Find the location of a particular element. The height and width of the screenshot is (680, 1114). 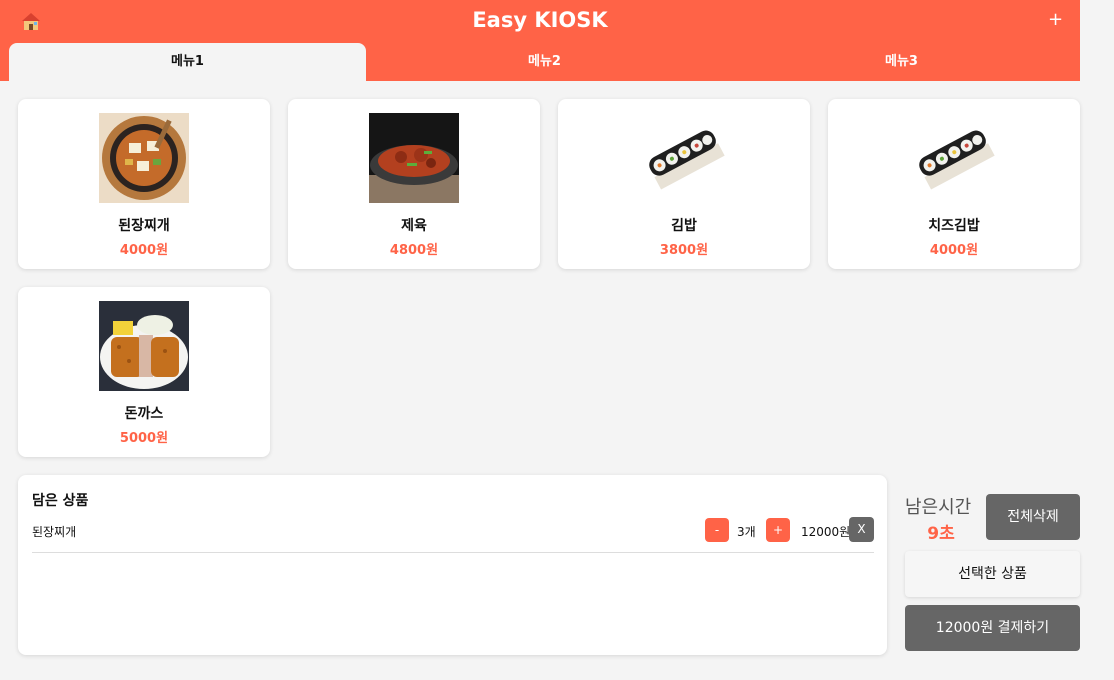

menu-tabs: 메뉴1 메뉴2 메뉴3 is located at coordinates (544, 62).